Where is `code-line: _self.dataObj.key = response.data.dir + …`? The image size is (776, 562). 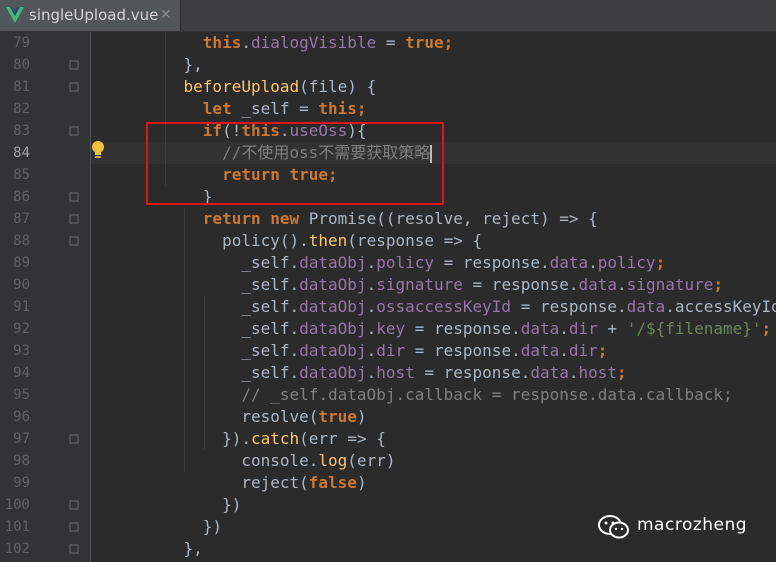
code-line: _self.dataObj.key = response.data.dir + … is located at coordinates (458, 329).